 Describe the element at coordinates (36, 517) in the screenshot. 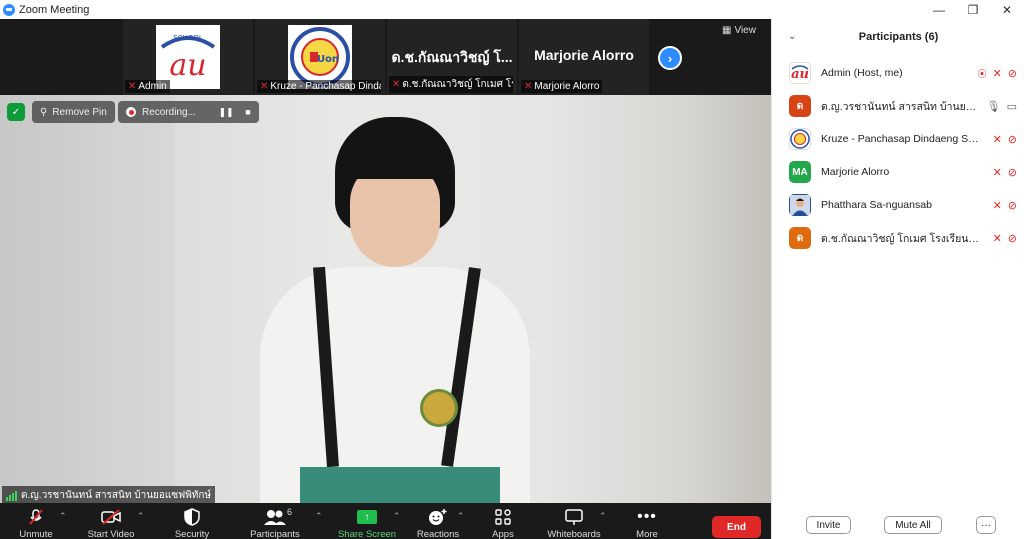

I see `muted-mic-icon` at that location.